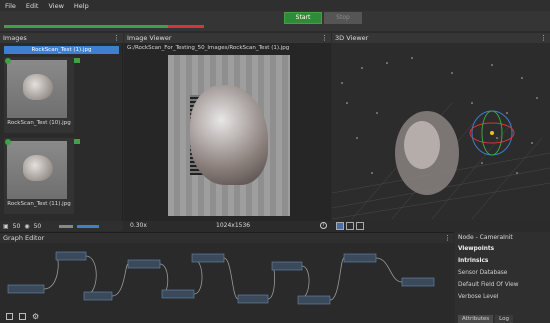 This screenshot has height=323, width=550. Describe the element at coordinates (61, 50) in the screenshot. I see `selected-image-label: RockScan_Test (1).jpg` at that location.